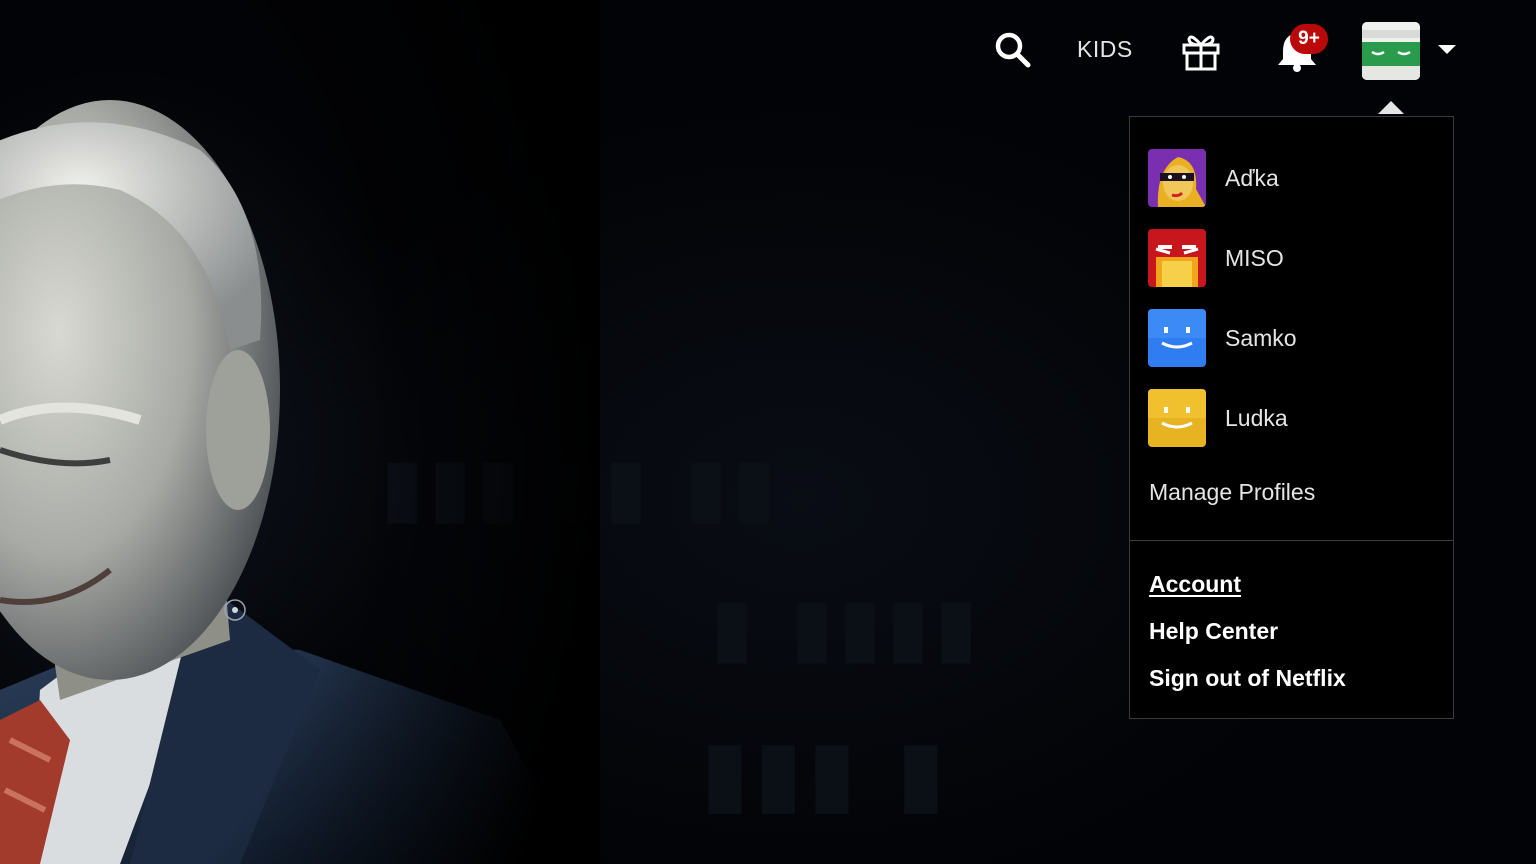 This screenshot has width=1536, height=864. Describe the element at coordinates (1254, 258) in the screenshot. I see `profile-name: MISO` at that location.